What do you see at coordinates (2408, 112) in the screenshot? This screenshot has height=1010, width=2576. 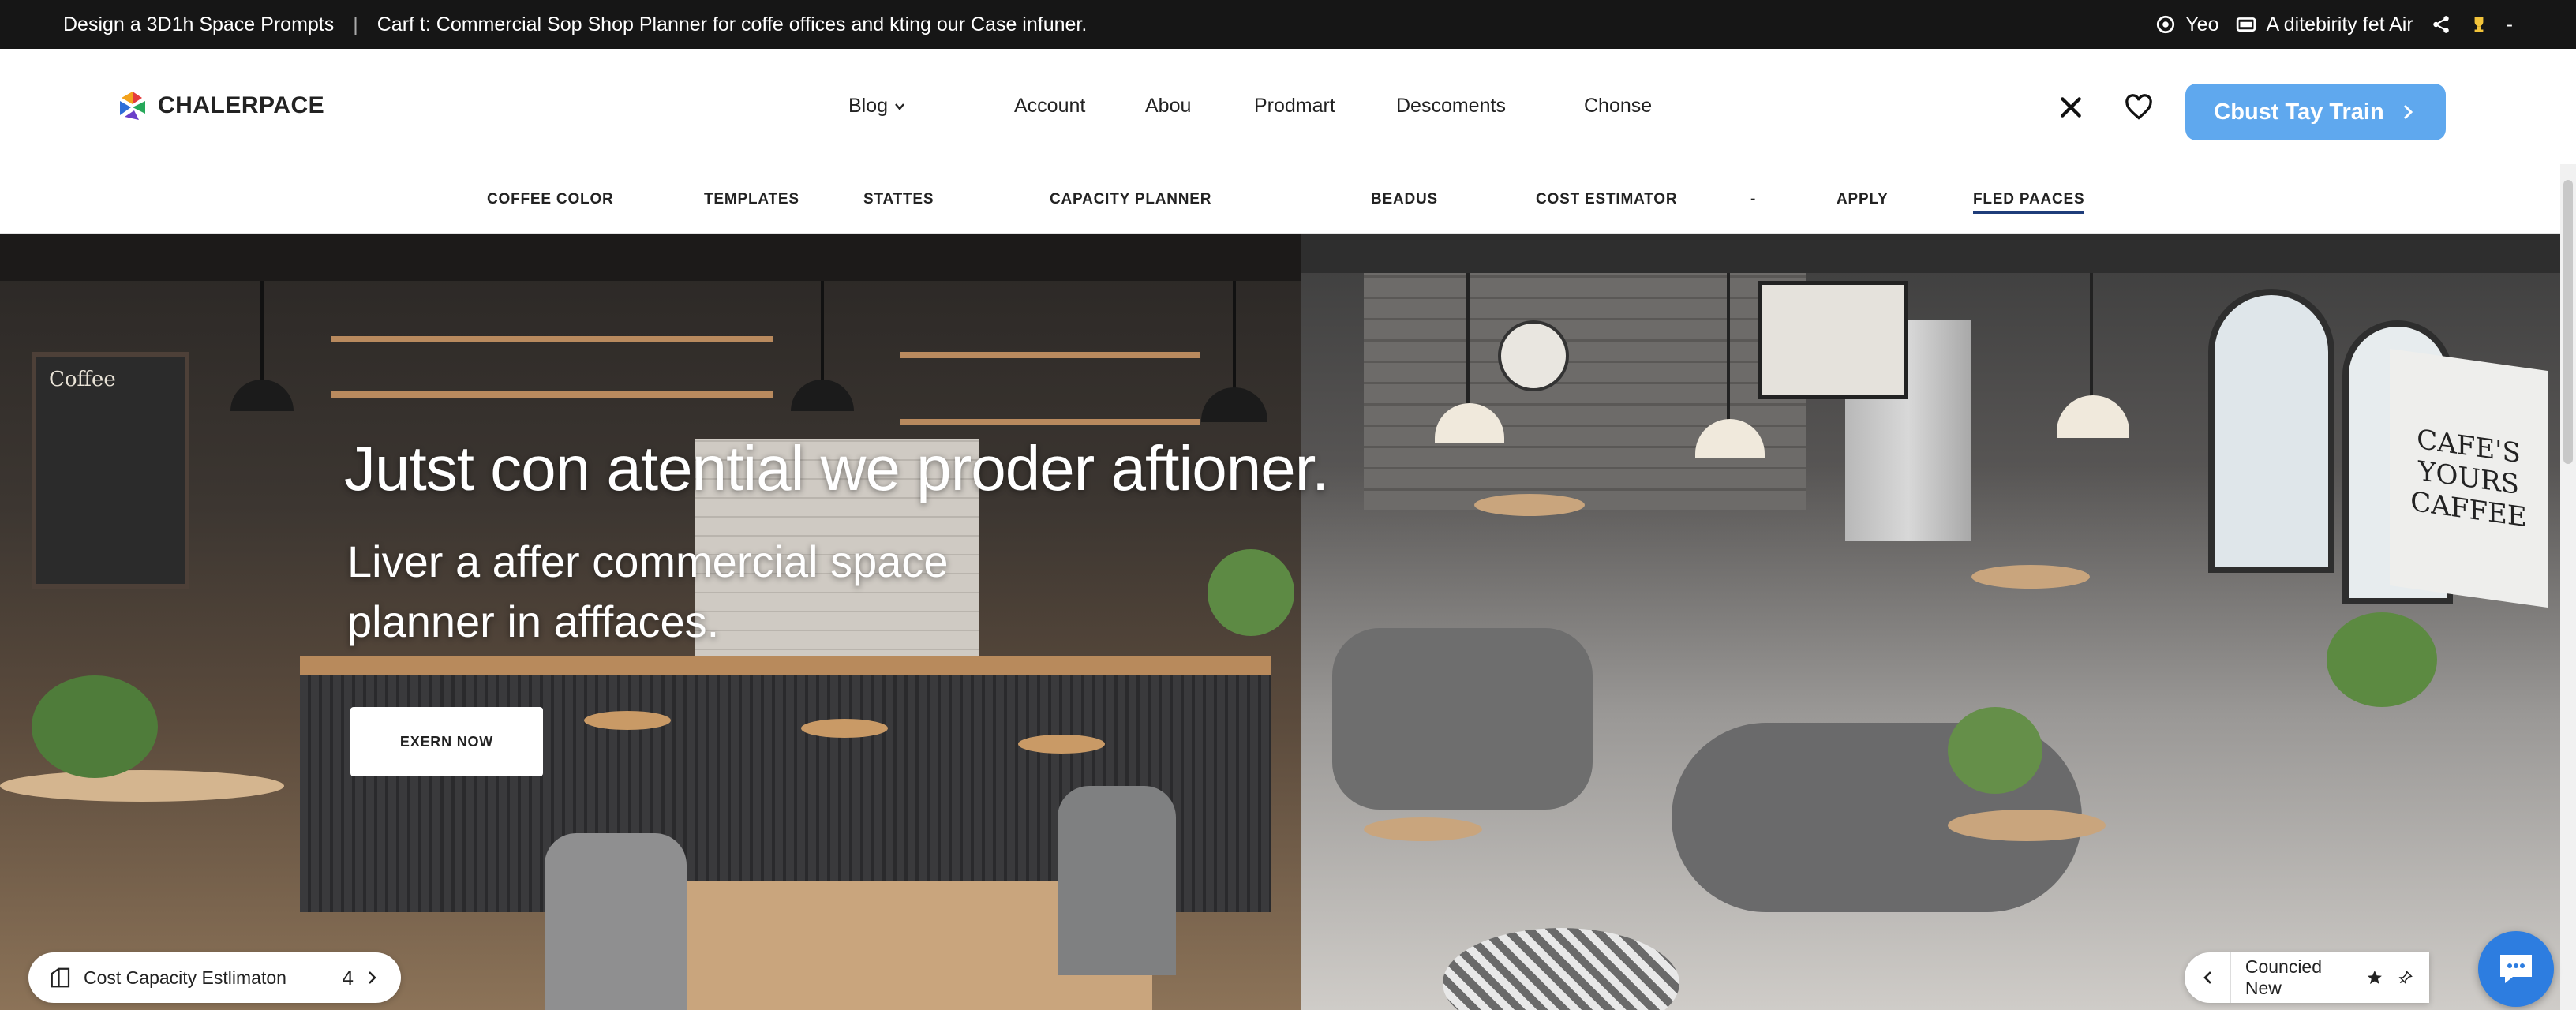 I see `arrow-right-icon` at bounding box center [2408, 112].